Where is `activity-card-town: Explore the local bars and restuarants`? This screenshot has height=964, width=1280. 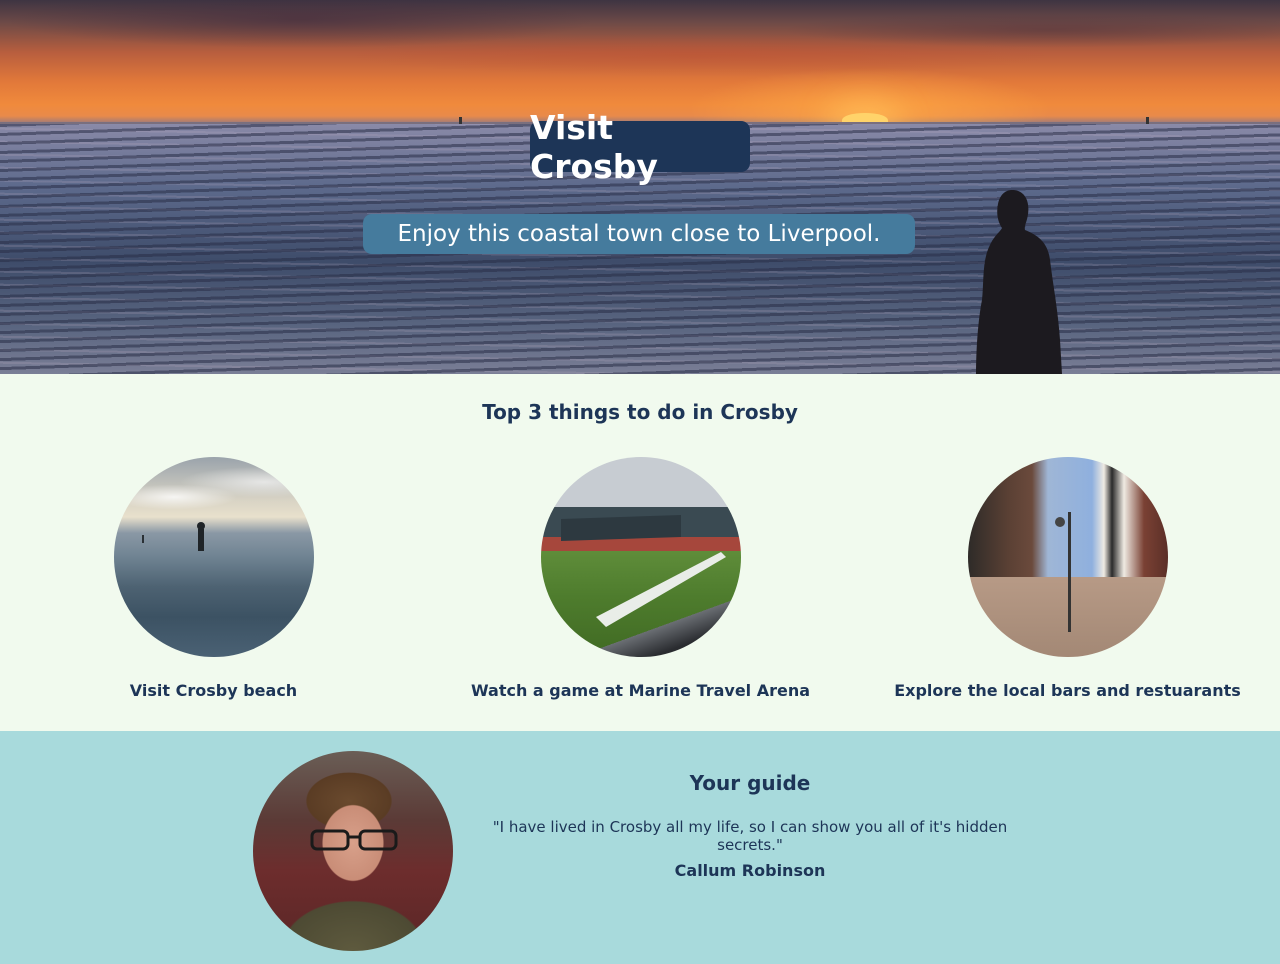 activity-card-town: Explore the local bars and restuarants is located at coordinates (1067, 578).